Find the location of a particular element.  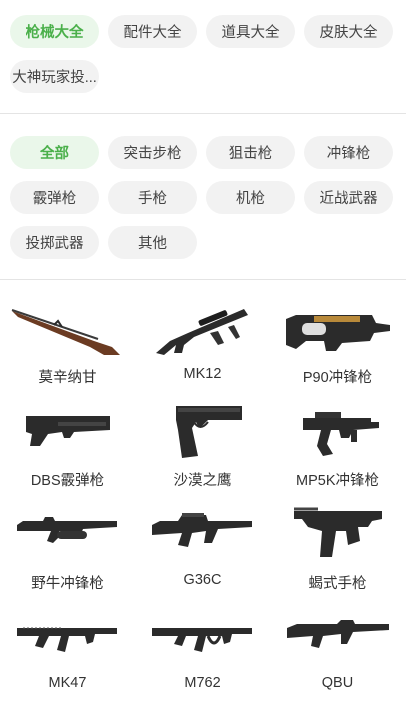

weapon-name: MK12 is located at coordinates (202, 374).